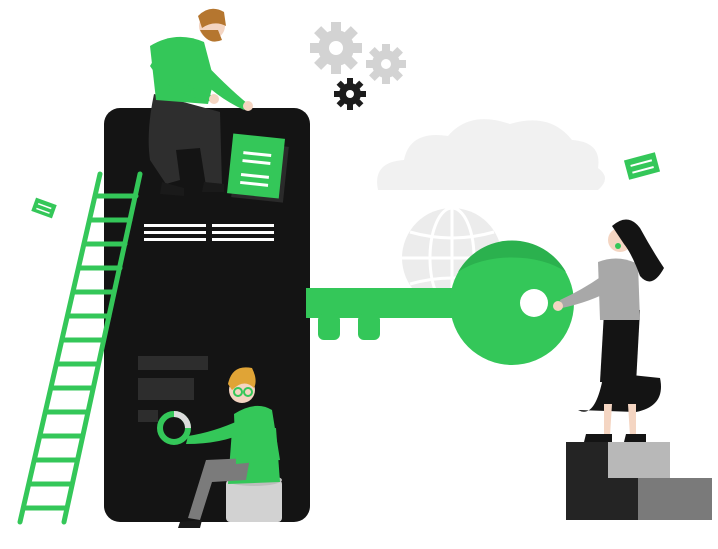 The width and height of the screenshot is (718, 549). I want to click on document-icon, so click(258, 168).